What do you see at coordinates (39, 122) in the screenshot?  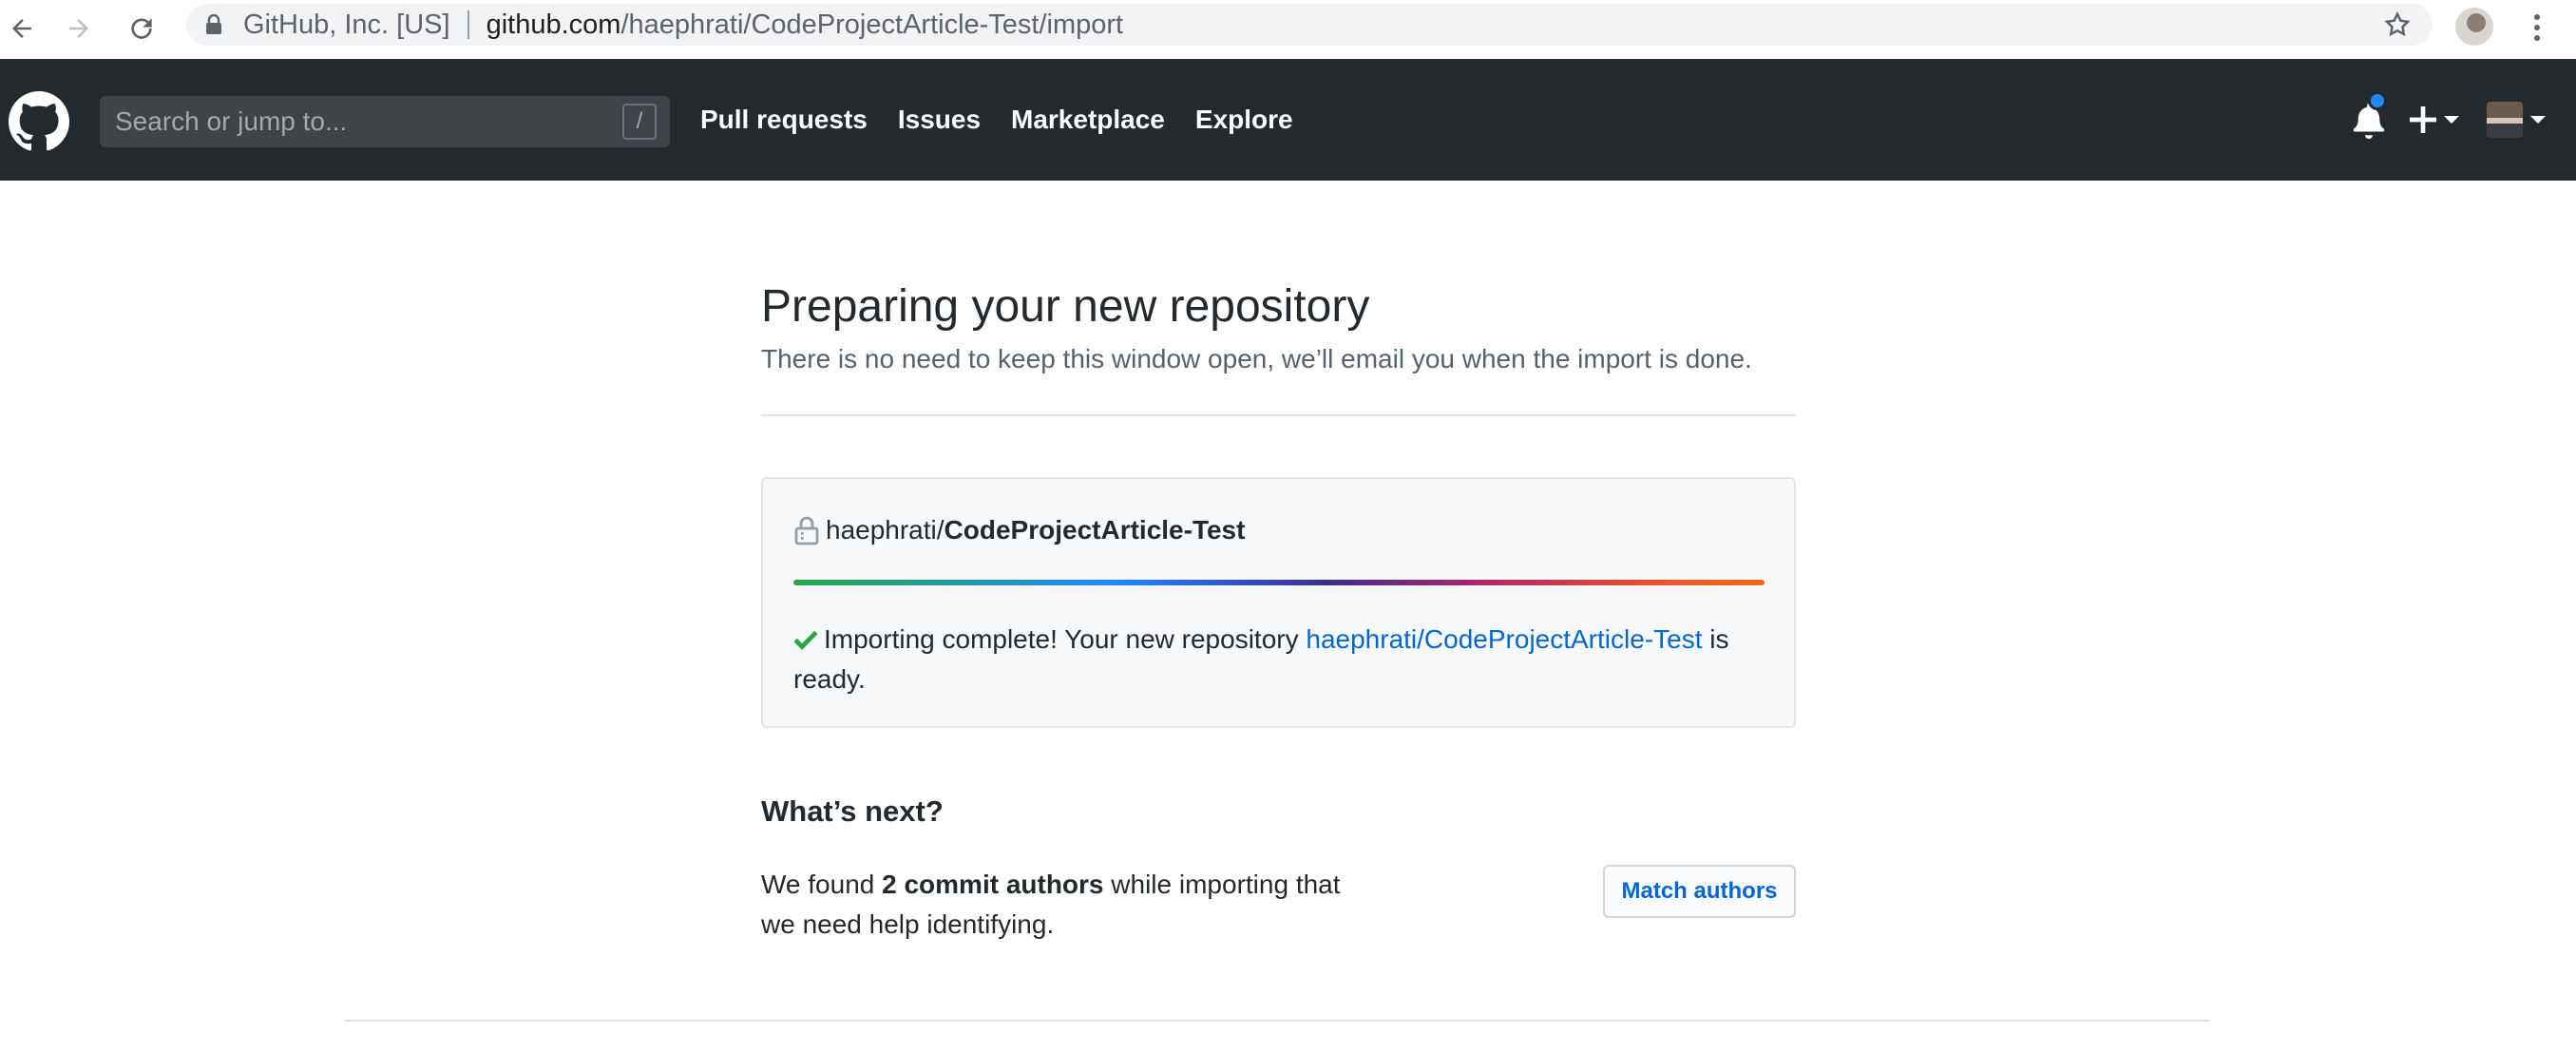 I see `github-logo-icon` at bounding box center [39, 122].